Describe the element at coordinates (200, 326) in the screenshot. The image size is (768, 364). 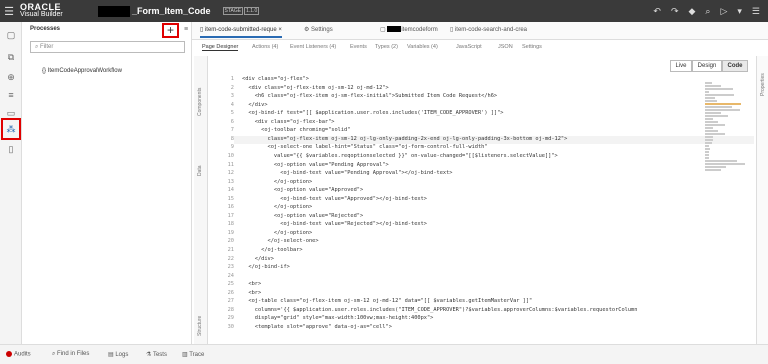
I see `structure-label: Structure` at that location.